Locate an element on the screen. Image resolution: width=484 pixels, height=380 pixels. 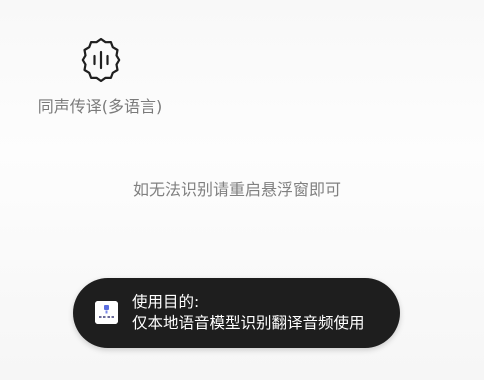
toast-message: 仅本地语音模型识别翻译音频使用 is located at coordinates (248, 323).